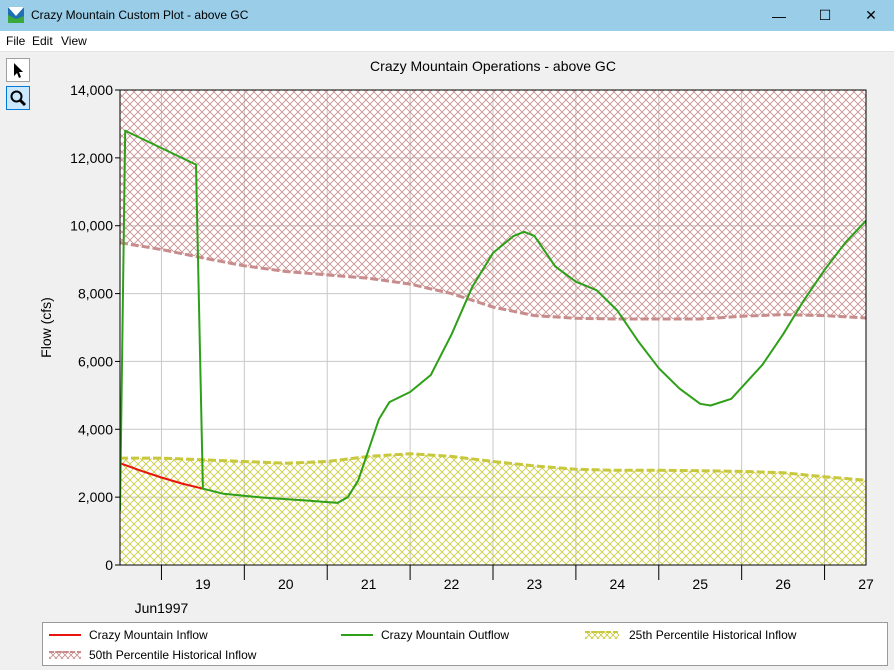 The width and height of the screenshot is (894, 670). I want to click on legend-label-p50: 50th Percentile Historical Inflow, so click(173, 655).